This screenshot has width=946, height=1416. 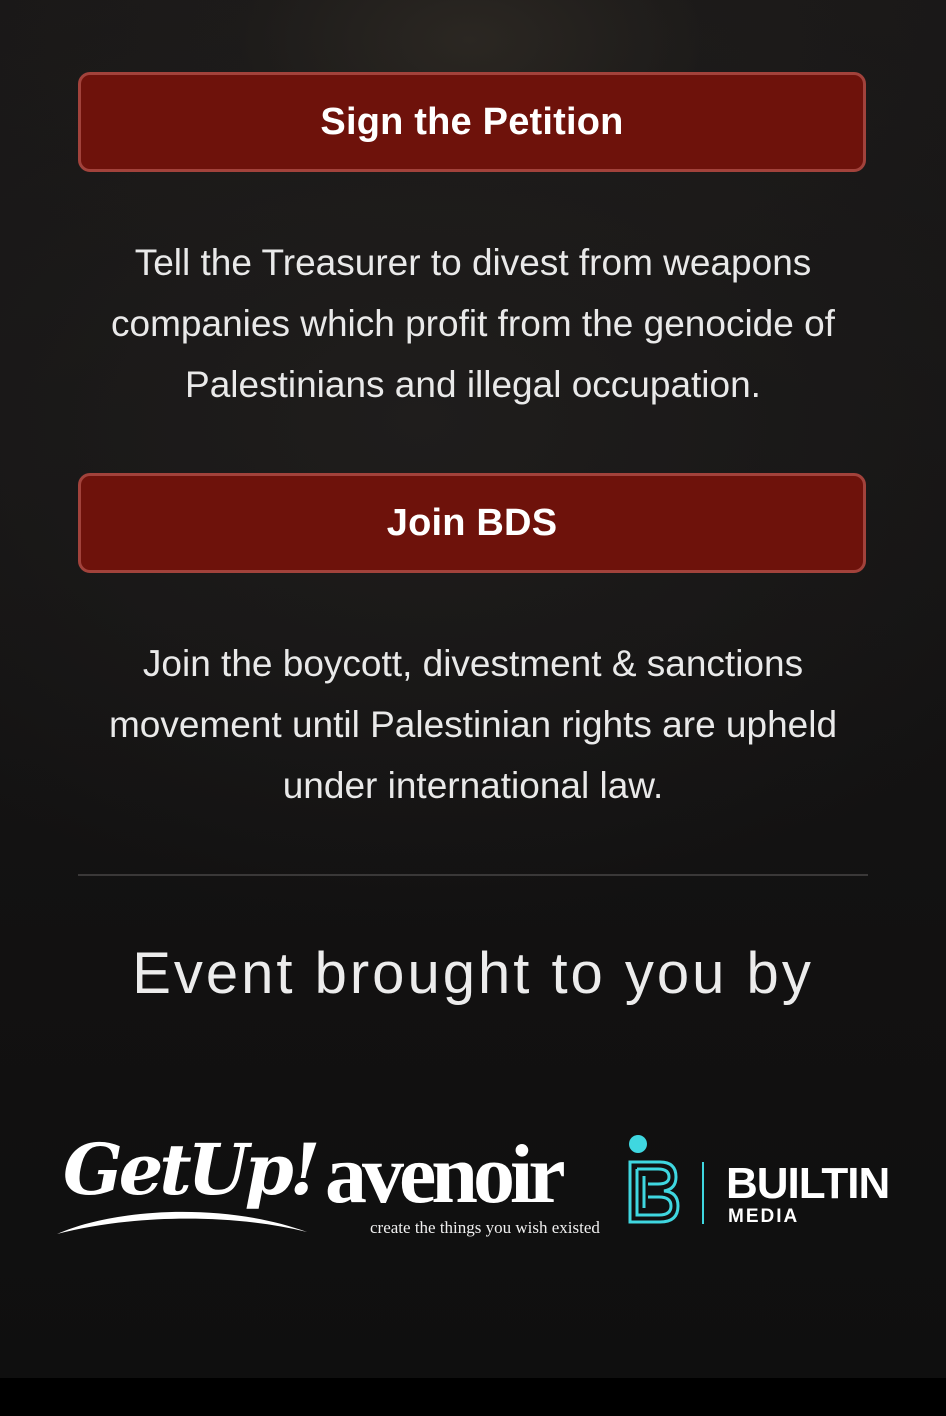 I want to click on builtin-b-mark-icon, so click(x=654, y=1179).